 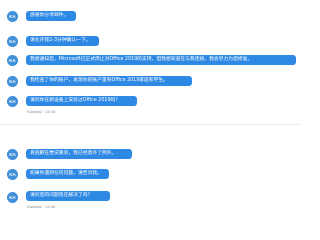 I want to click on message-bubble: 感谢你分享邮件。, so click(x=51, y=16).